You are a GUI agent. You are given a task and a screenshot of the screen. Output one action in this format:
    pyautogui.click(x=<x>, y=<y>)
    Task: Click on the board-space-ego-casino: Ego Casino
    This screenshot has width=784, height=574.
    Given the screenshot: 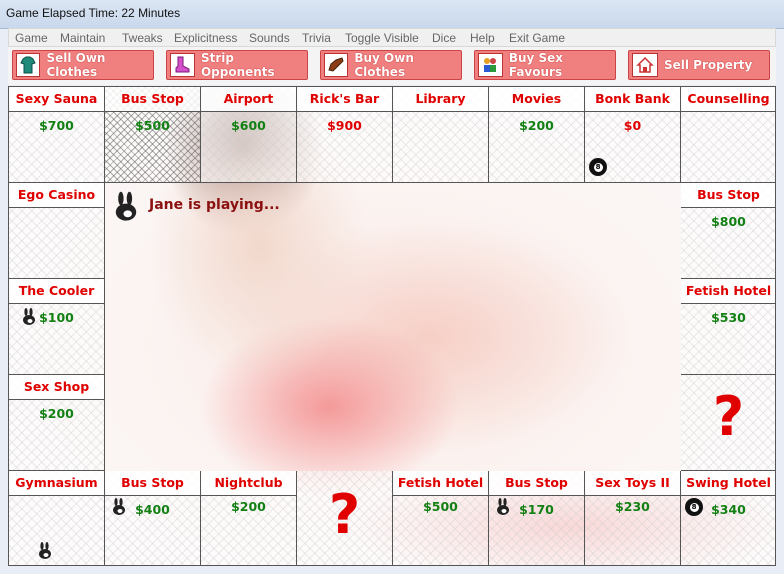 What is the action you would take?
    pyautogui.click(x=57, y=231)
    